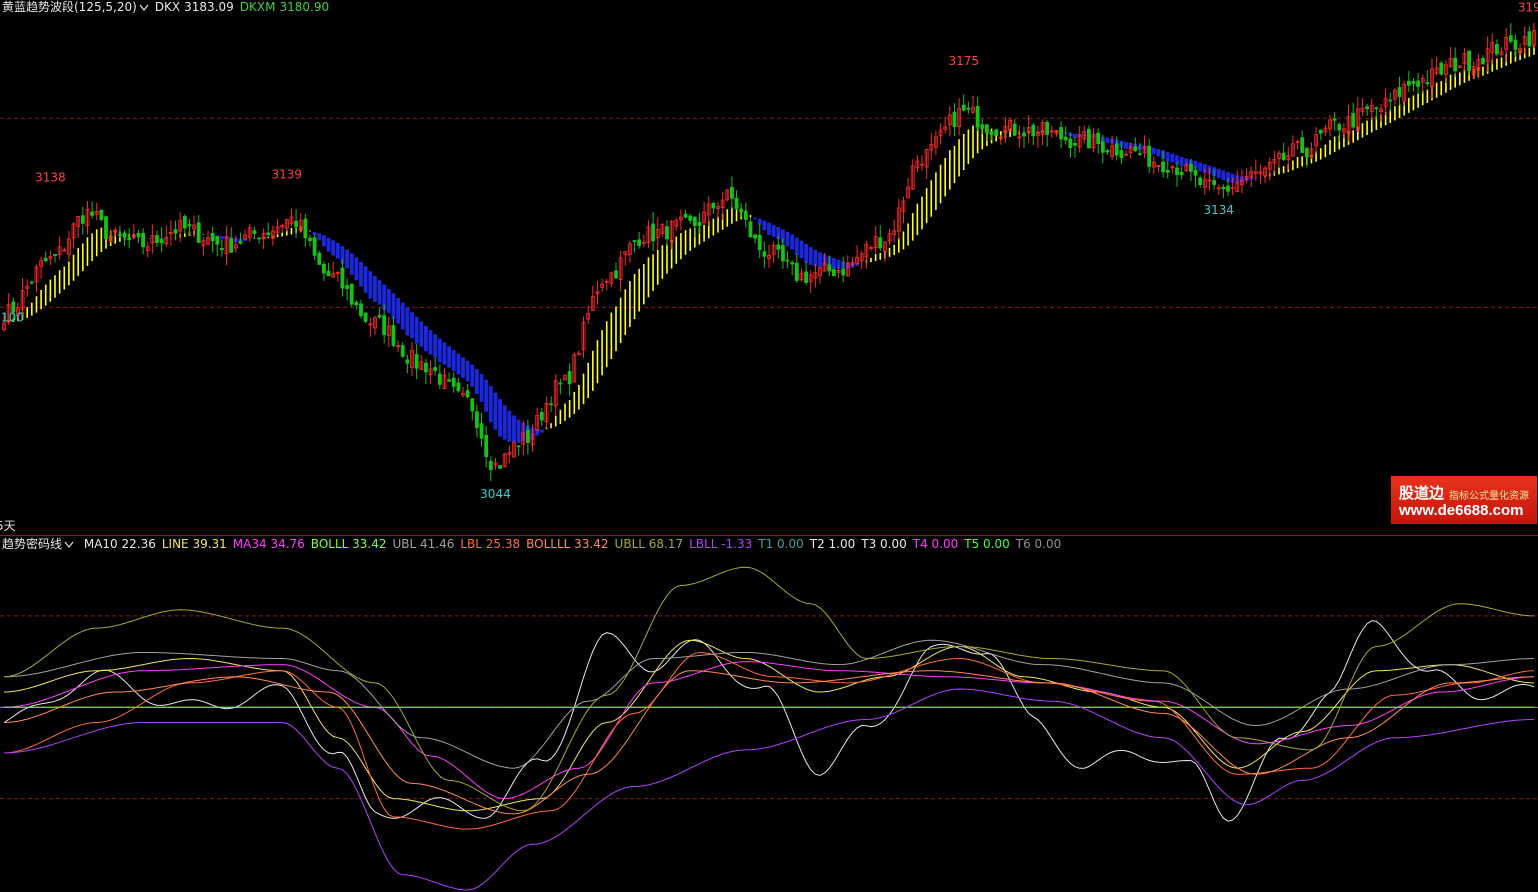 This screenshot has width=1538, height=892. Describe the element at coordinates (1461, 510) in the screenshot. I see `watermark-url: www.de6688.com` at that location.